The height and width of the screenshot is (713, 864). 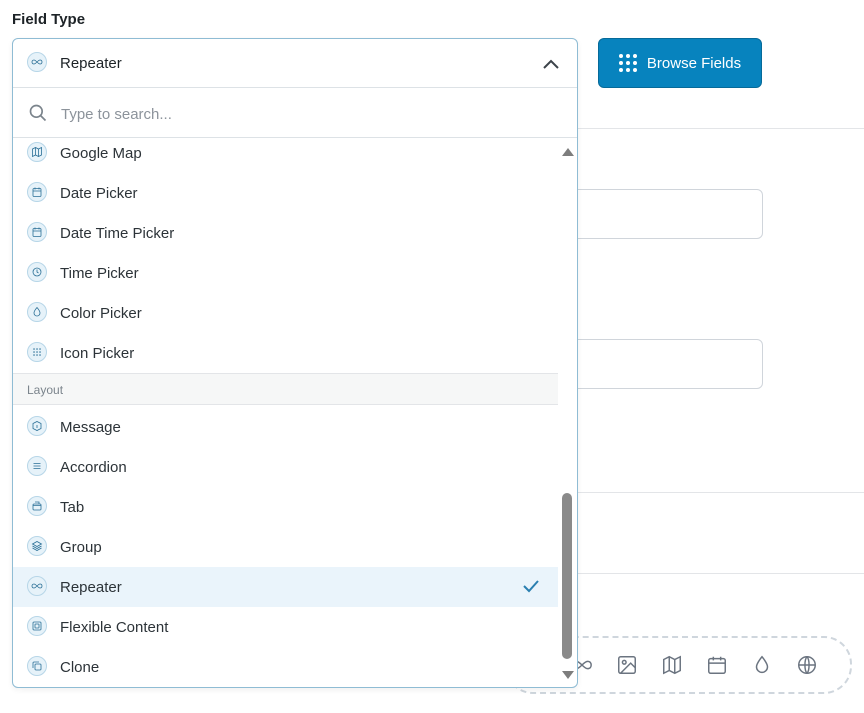 I want to click on list-item-label: Date Time Picker, so click(x=117, y=233).